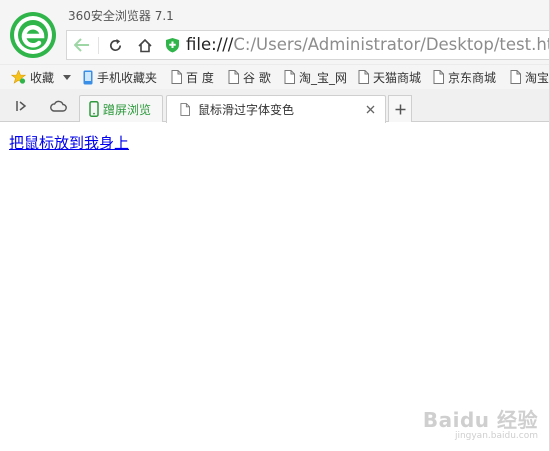 This screenshot has width=550, height=451. What do you see at coordinates (33, 35) in the screenshot?
I see `360-browser-logo-icon` at bounding box center [33, 35].